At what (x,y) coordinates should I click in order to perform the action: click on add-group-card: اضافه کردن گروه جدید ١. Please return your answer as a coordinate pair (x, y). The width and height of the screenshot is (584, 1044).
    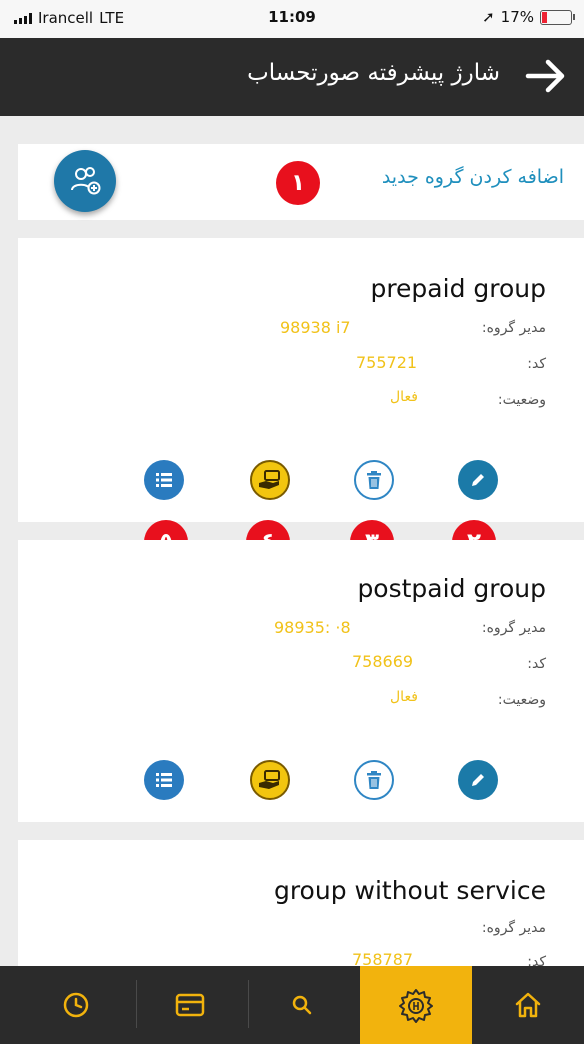
    Looking at the image, I should click on (301, 182).